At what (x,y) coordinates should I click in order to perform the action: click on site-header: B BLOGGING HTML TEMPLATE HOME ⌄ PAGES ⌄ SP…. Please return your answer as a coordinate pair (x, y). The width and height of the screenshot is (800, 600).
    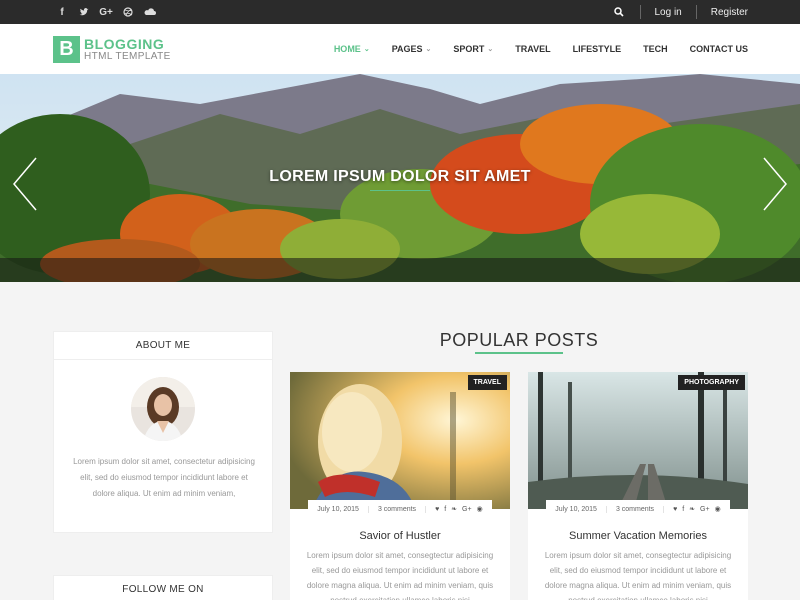
    Looking at the image, I should click on (400, 49).